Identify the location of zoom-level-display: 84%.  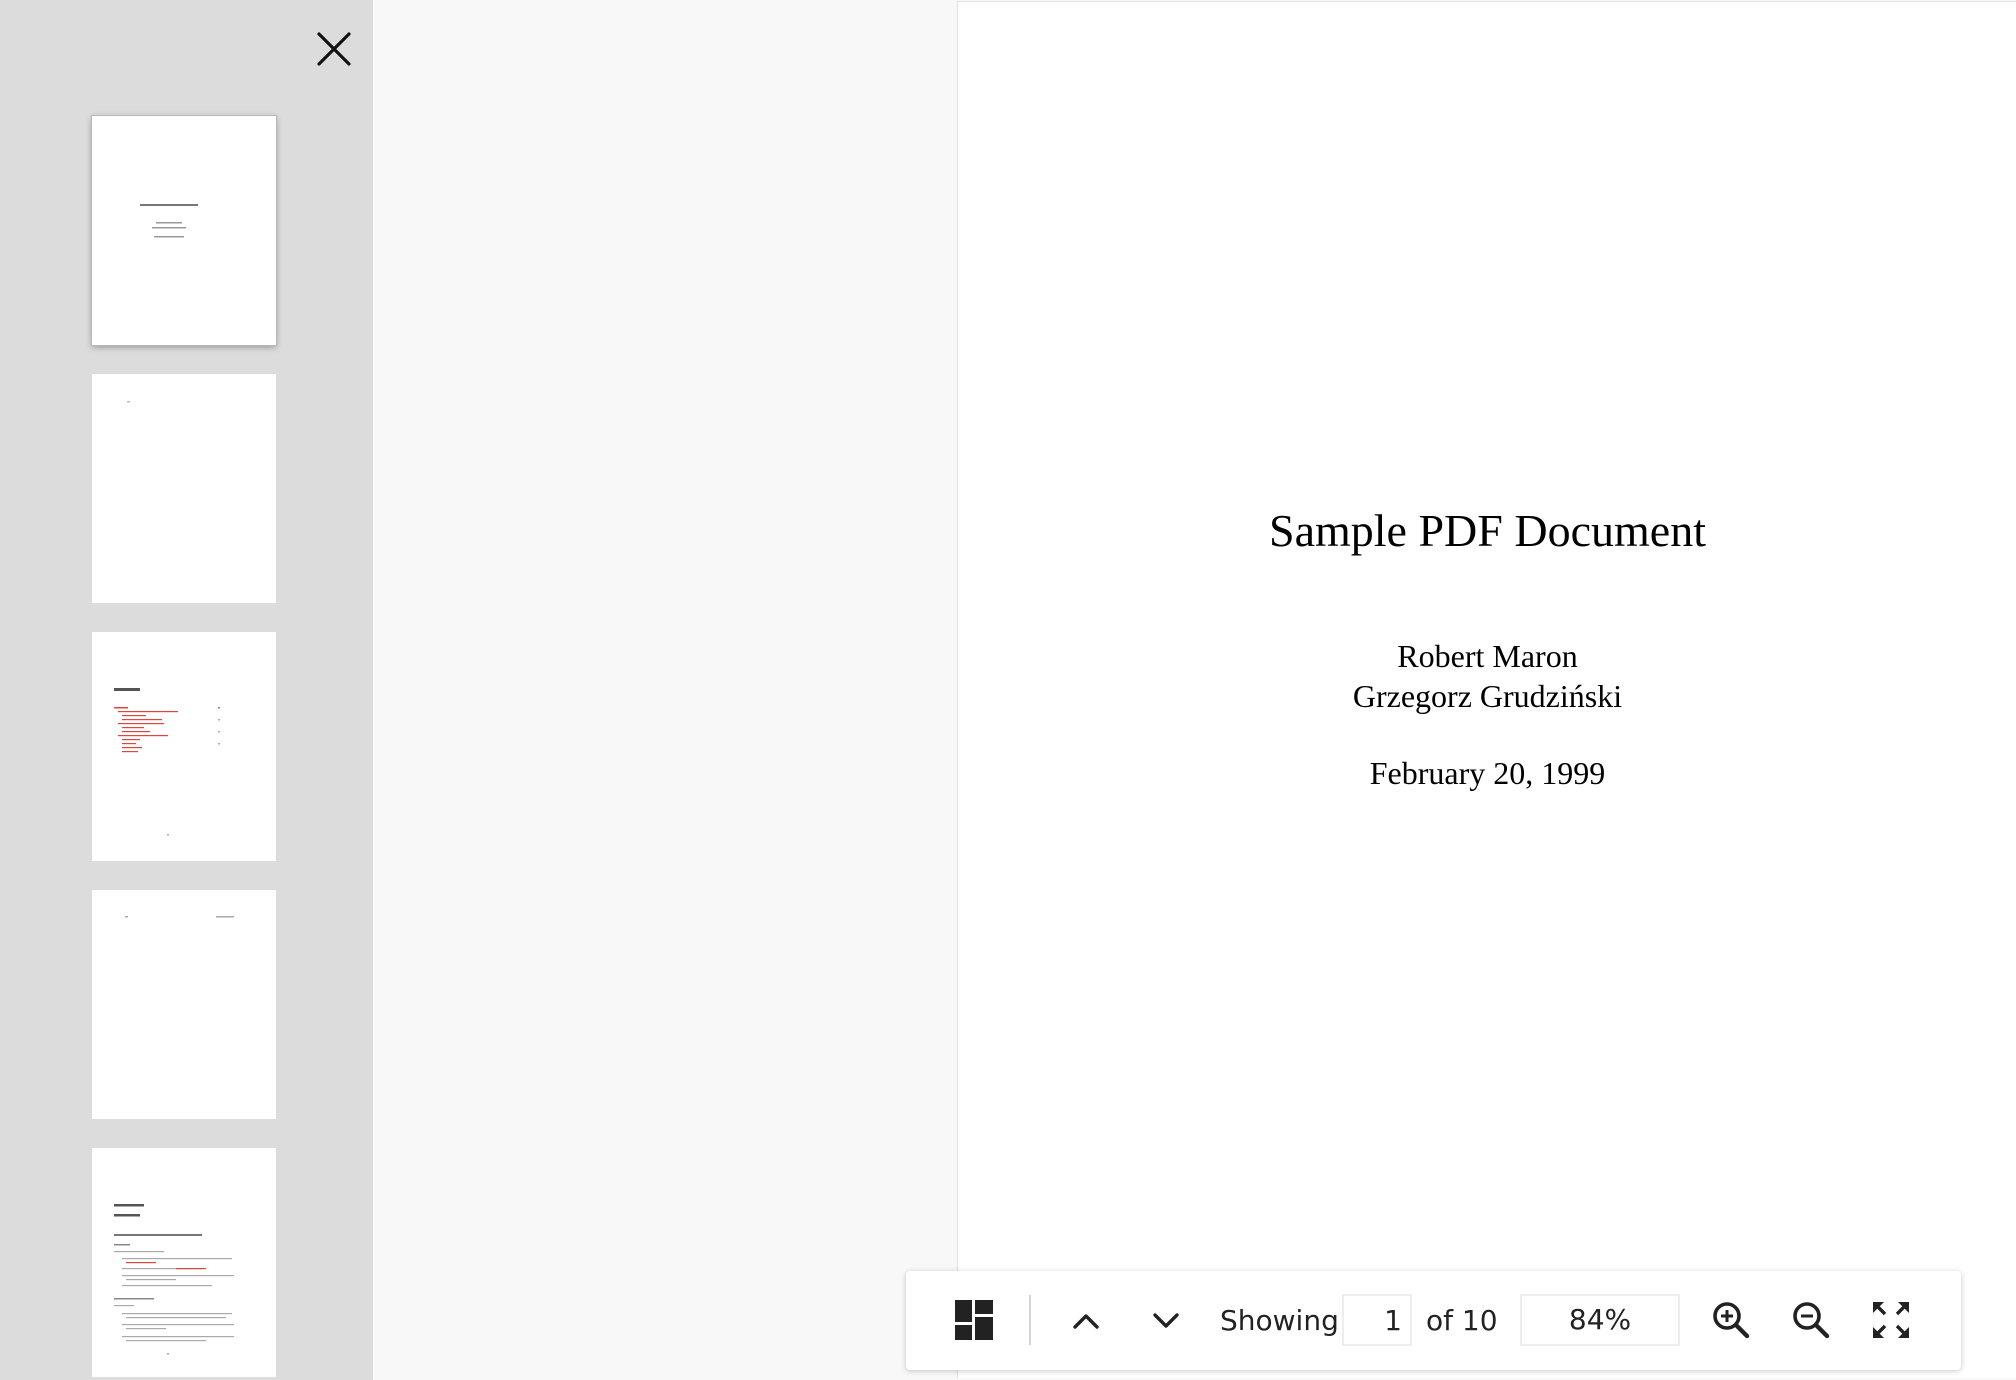
(1600, 1320).